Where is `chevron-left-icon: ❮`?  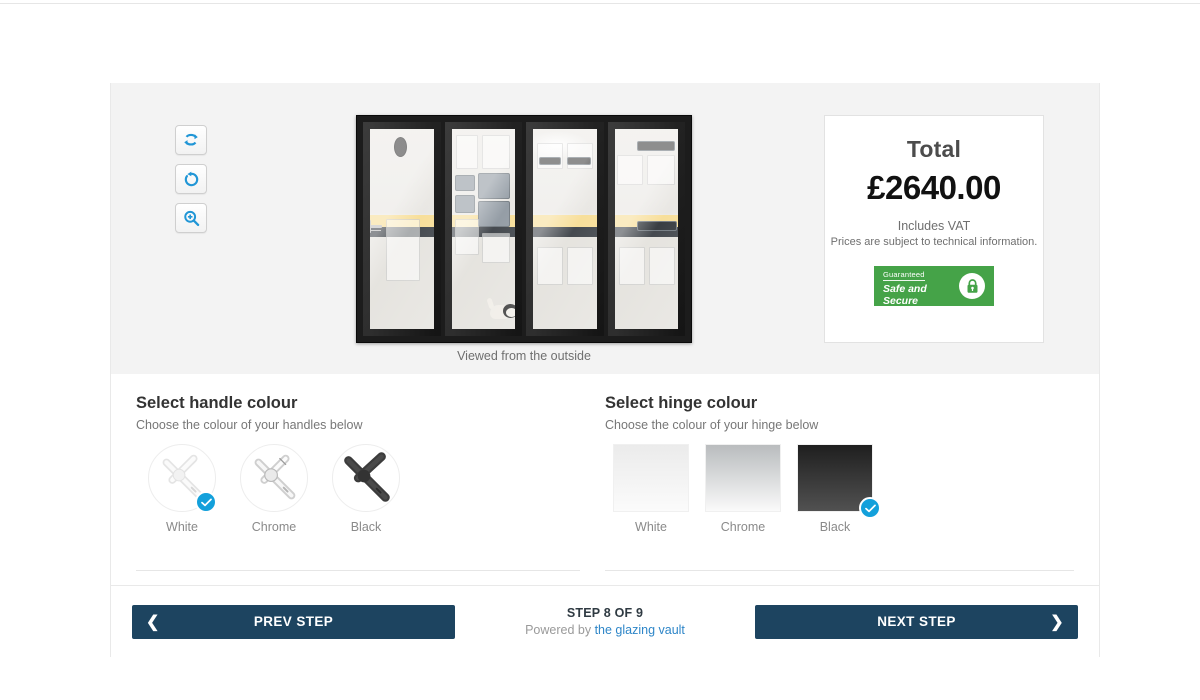 chevron-left-icon: ❮ is located at coordinates (153, 622).